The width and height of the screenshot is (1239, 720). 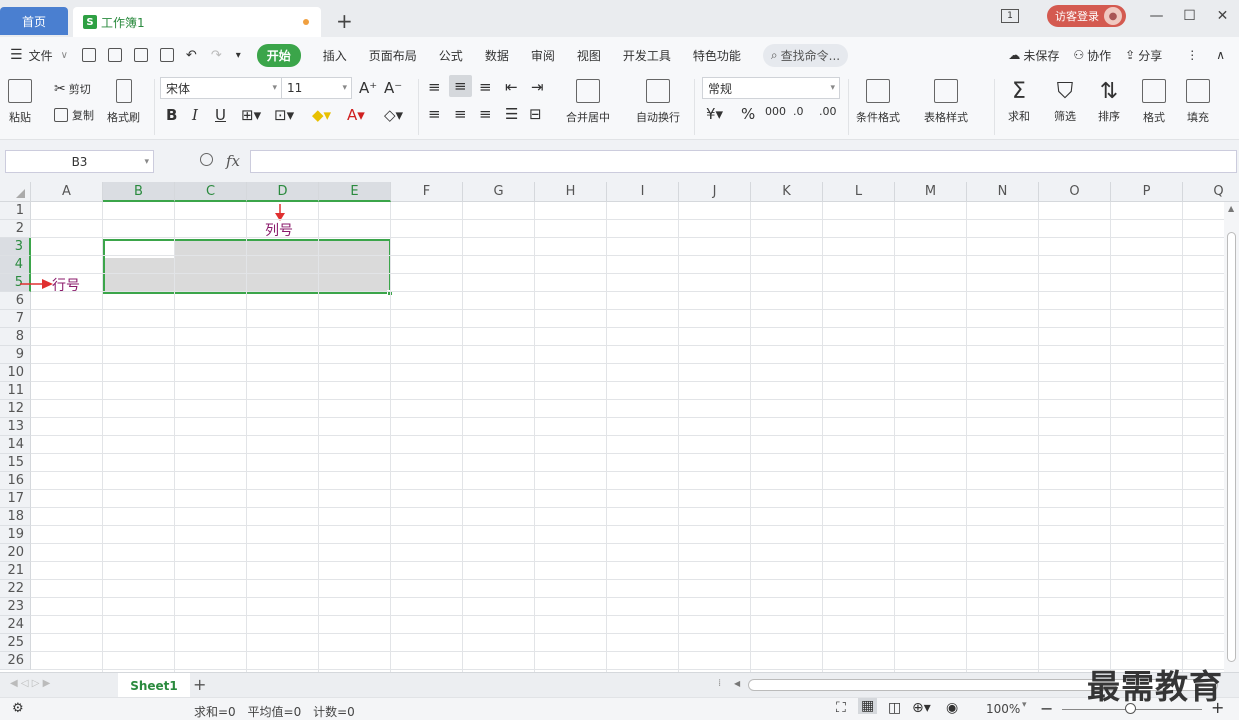 What do you see at coordinates (220, 115) in the screenshot?
I see `underline-icon: U` at bounding box center [220, 115].